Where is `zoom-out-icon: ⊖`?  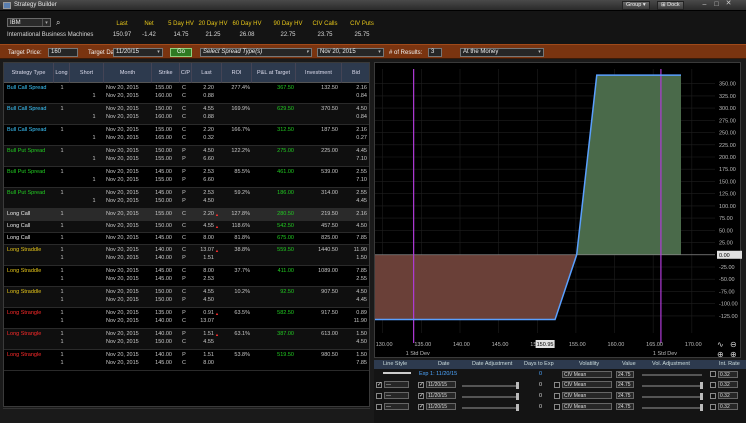 zoom-out-icon: ⊖ is located at coordinates (733, 344).